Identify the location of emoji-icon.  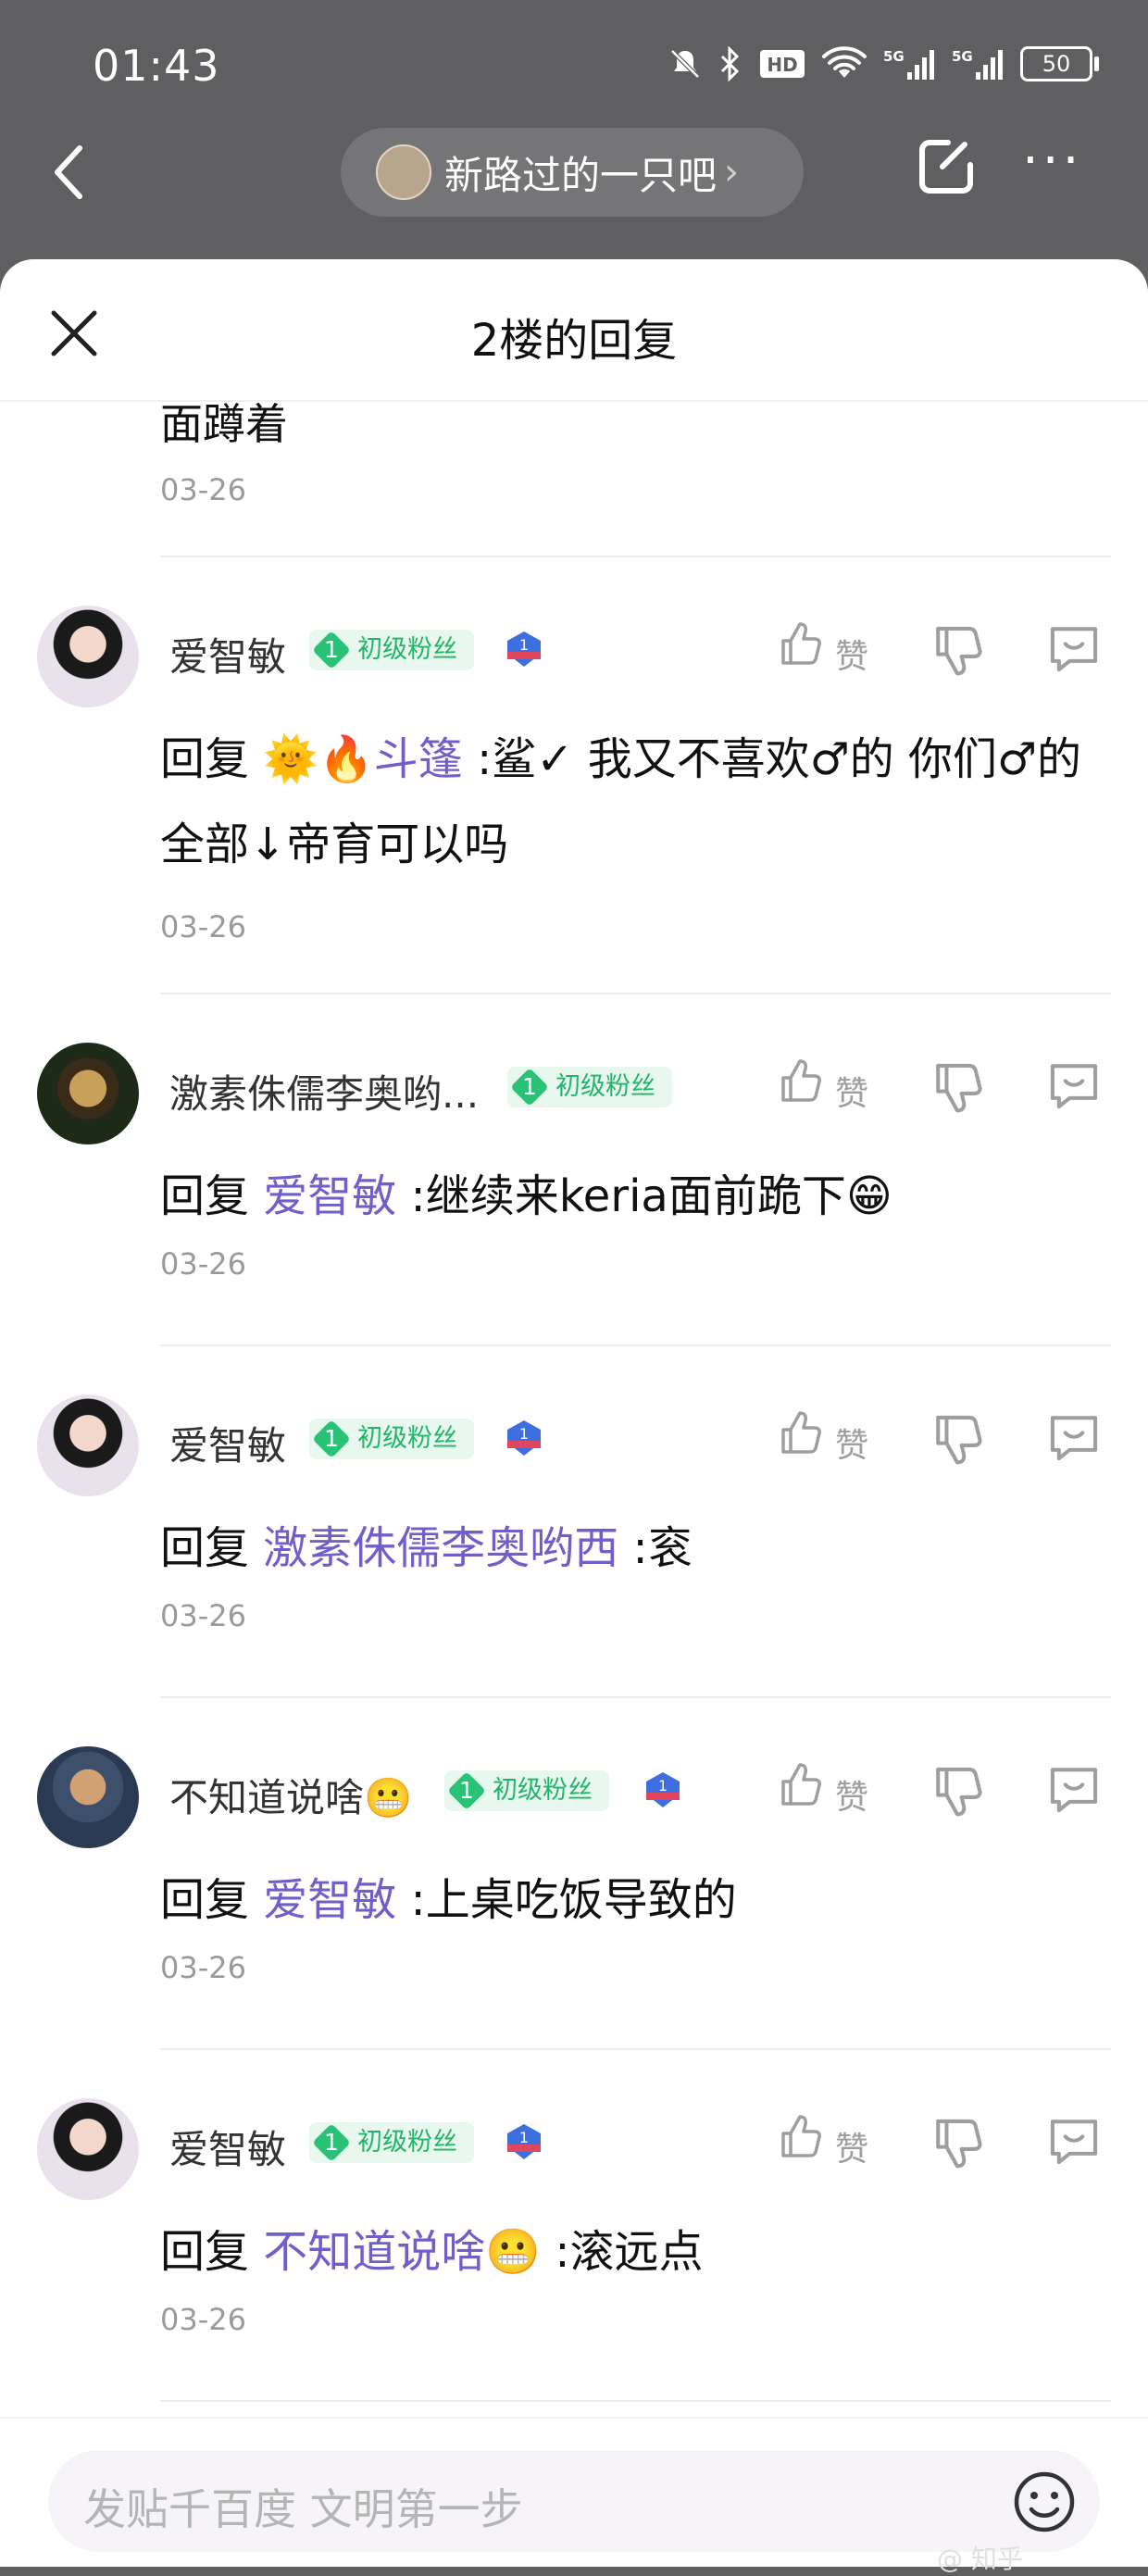
(1044, 2502).